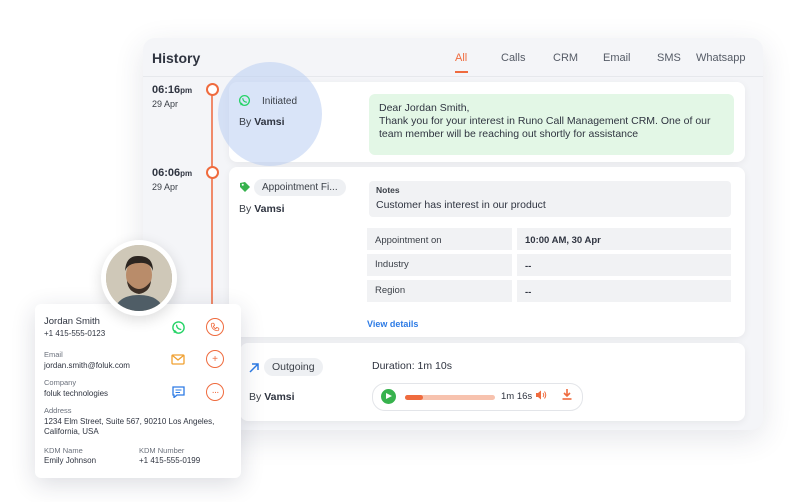  What do you see at coordinates (178, 359) in the screenshot?
I see `mail-icon` at bounding box center [178, 359].